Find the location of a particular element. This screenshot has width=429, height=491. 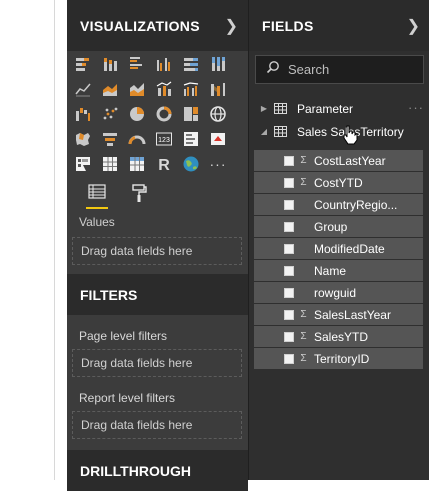

r-script-visual-icon: R is located at coordinates (164, 164).